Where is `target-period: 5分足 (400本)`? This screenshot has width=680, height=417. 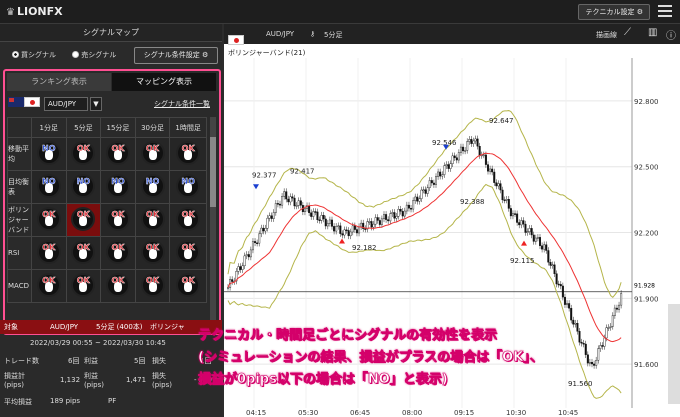
target-period: 5分足 (400本) is located at coordinates (119, 327).